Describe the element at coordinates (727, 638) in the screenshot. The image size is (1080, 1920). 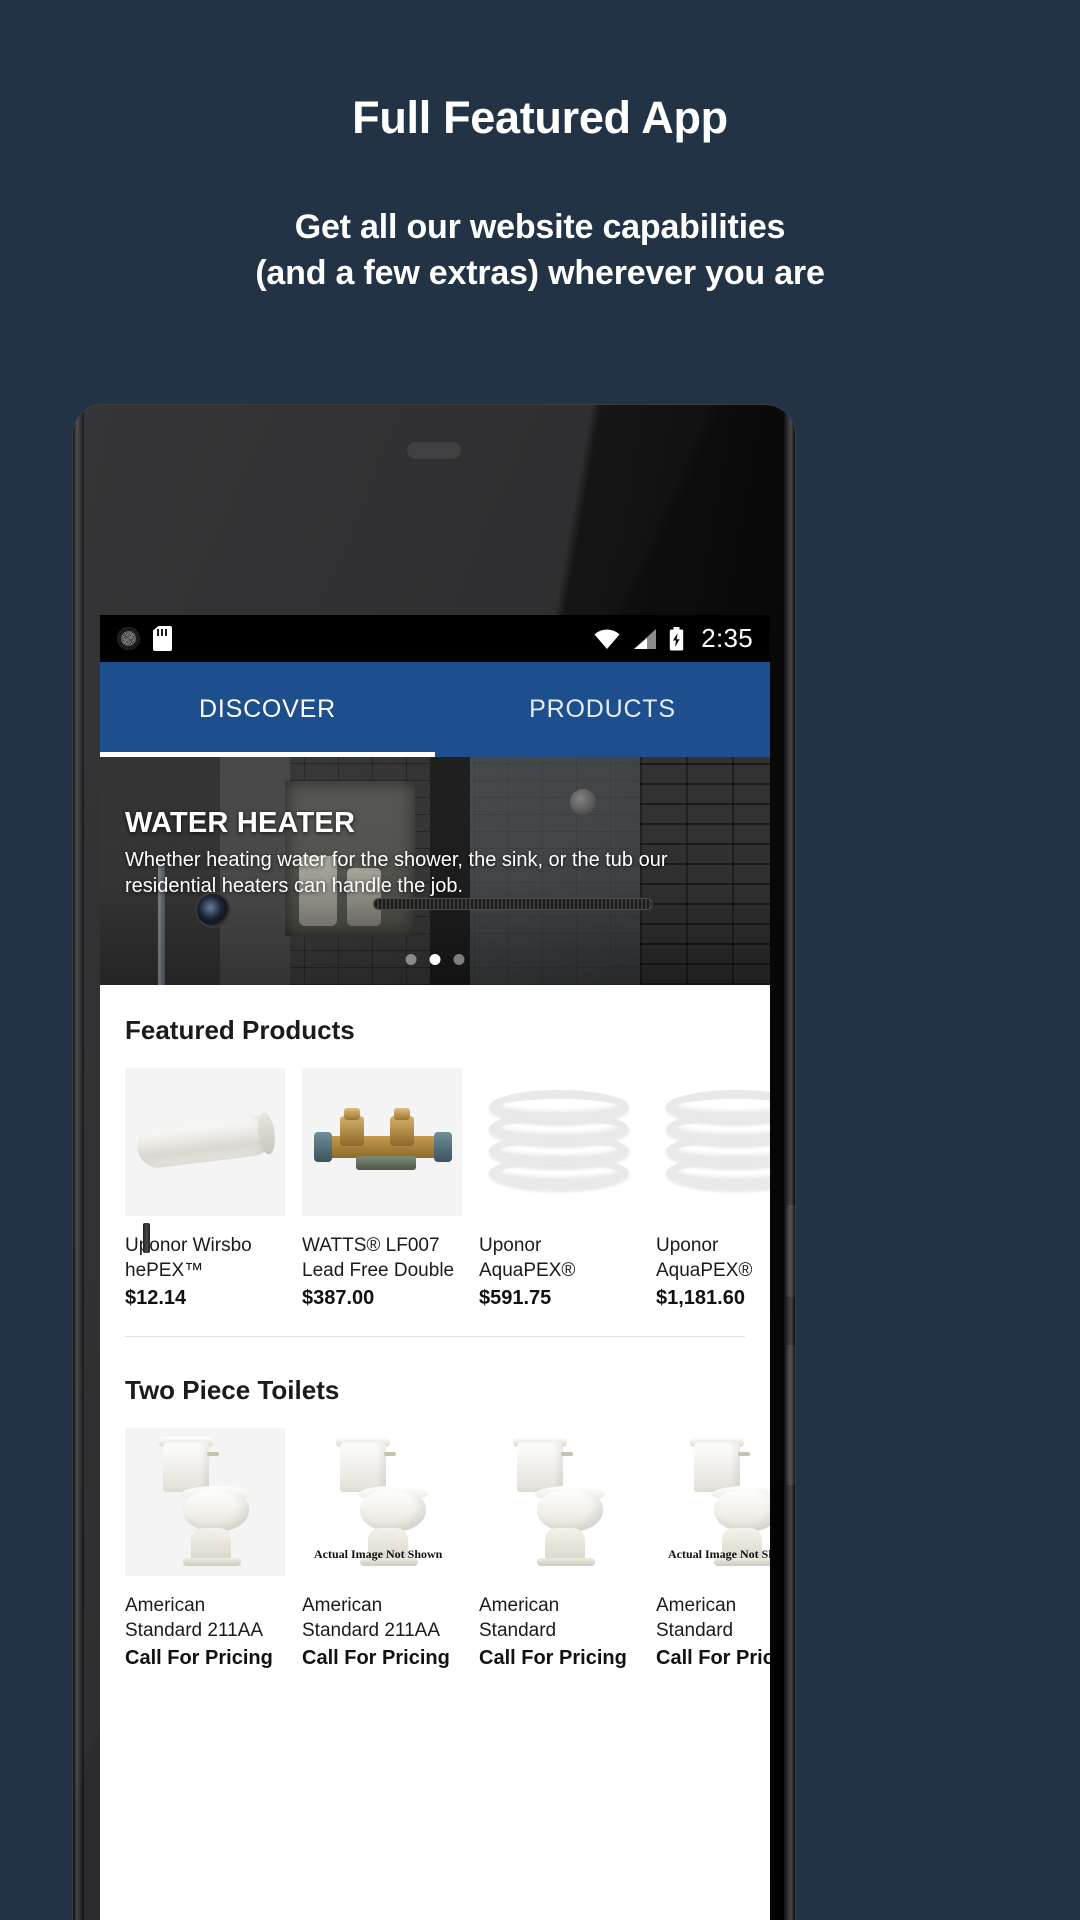
I see `status-bar-clock: 2:35` at that location.